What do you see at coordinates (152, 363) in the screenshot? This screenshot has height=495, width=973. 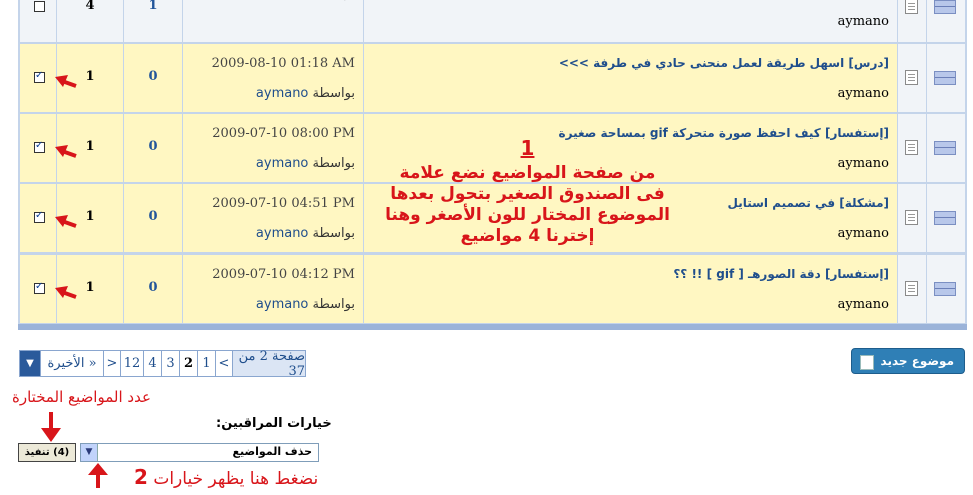 I see `pager-page-4: 4` at bounding box center [152, 363].